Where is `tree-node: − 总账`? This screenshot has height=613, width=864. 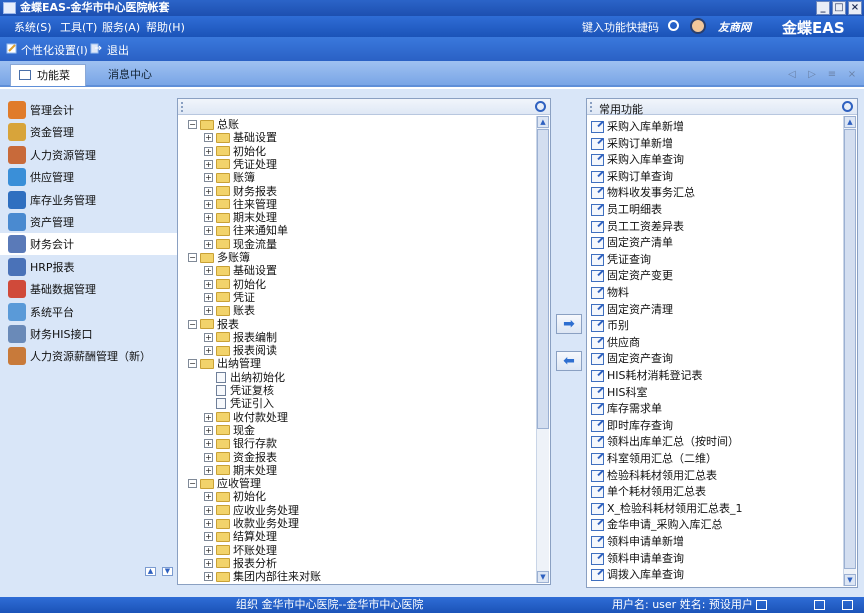
tree-node: − 总账 is located at coordinates (213, 124).